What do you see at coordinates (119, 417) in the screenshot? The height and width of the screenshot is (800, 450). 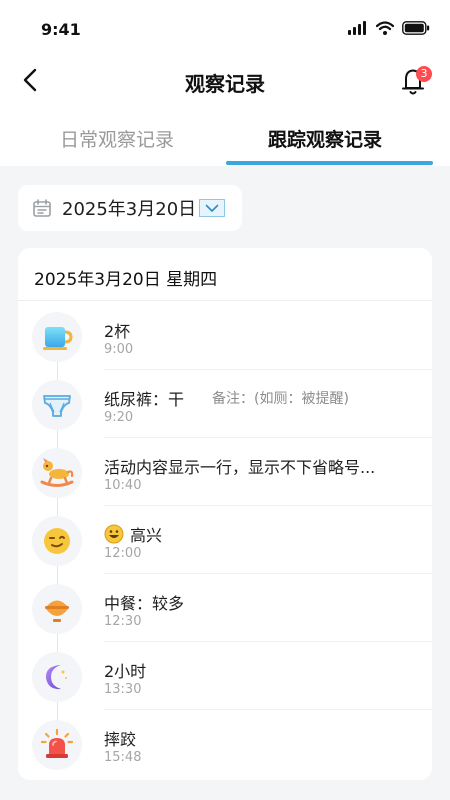 I see `record-time: 9:20` at bounding box center [119, 417].